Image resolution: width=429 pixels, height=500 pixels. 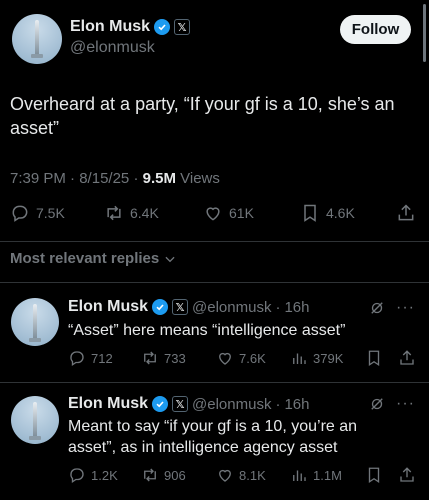 I want to click on repost-action: 6.4K, so click(x=131, y=213).